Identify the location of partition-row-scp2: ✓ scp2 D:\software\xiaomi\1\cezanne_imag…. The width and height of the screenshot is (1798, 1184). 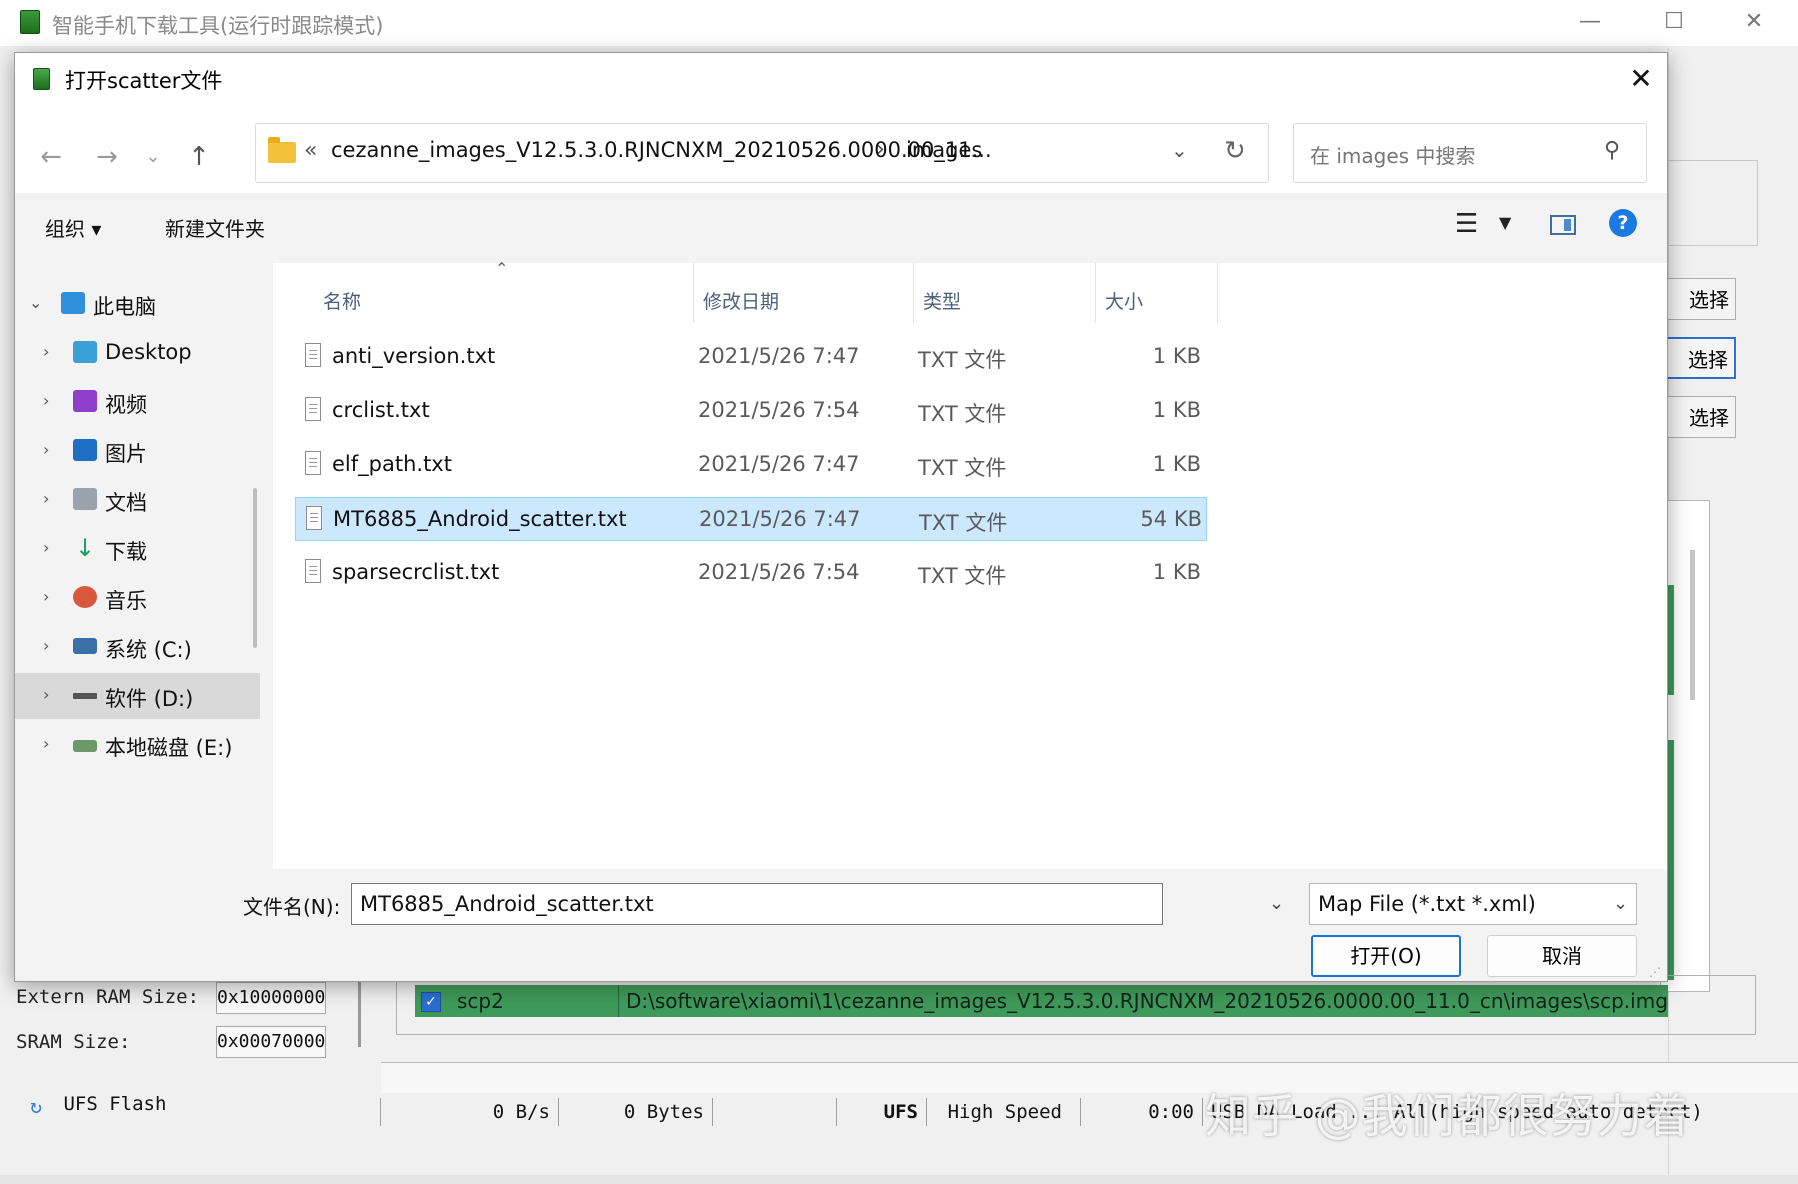
(1041, 1001).